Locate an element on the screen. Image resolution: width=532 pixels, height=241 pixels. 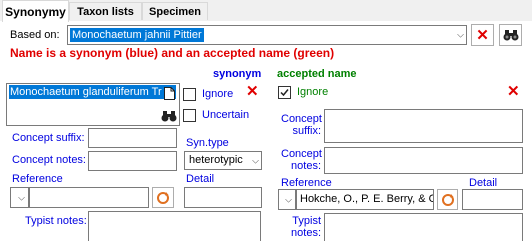
accepted-concept-suffix-input is located at coordinates (423, 126).